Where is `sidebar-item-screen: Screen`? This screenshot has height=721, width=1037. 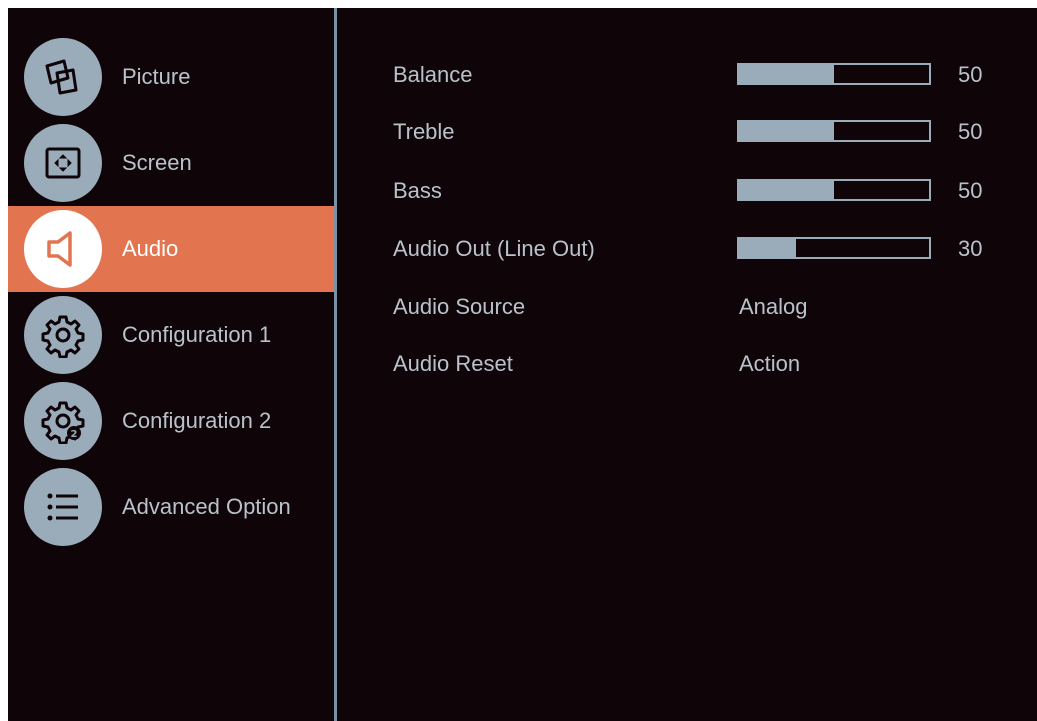 sidebar-item-screen: Screen is located at coordinates (171, 163).